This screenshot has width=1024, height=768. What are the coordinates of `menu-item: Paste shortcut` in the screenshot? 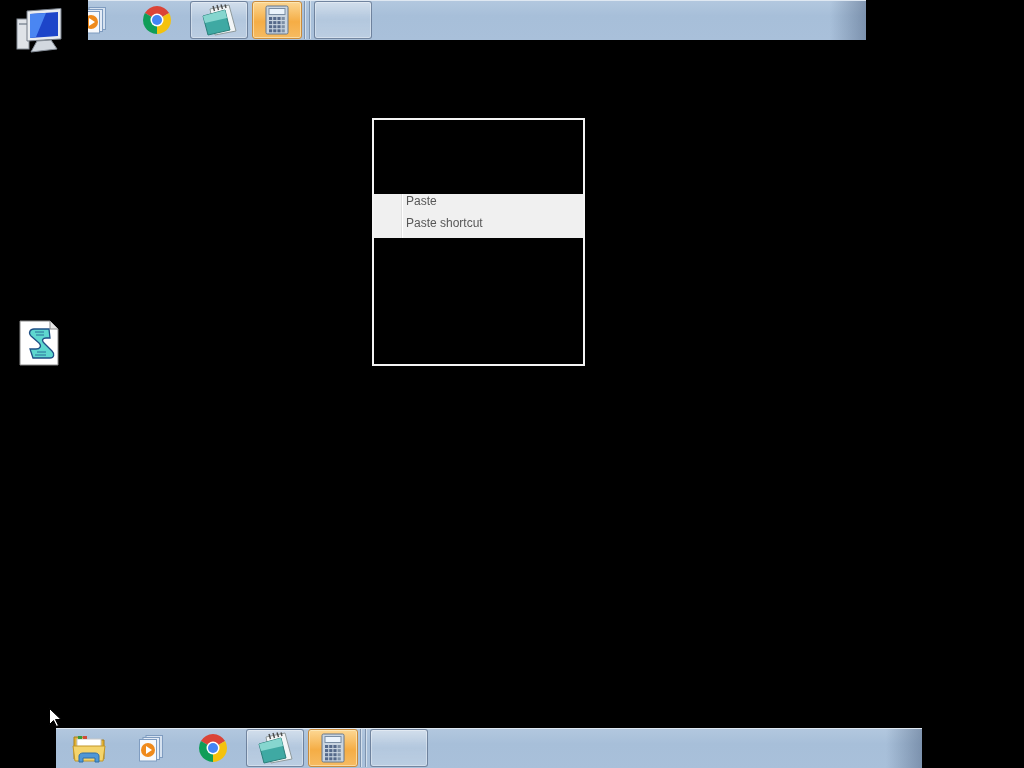 It's located at (478, 227).